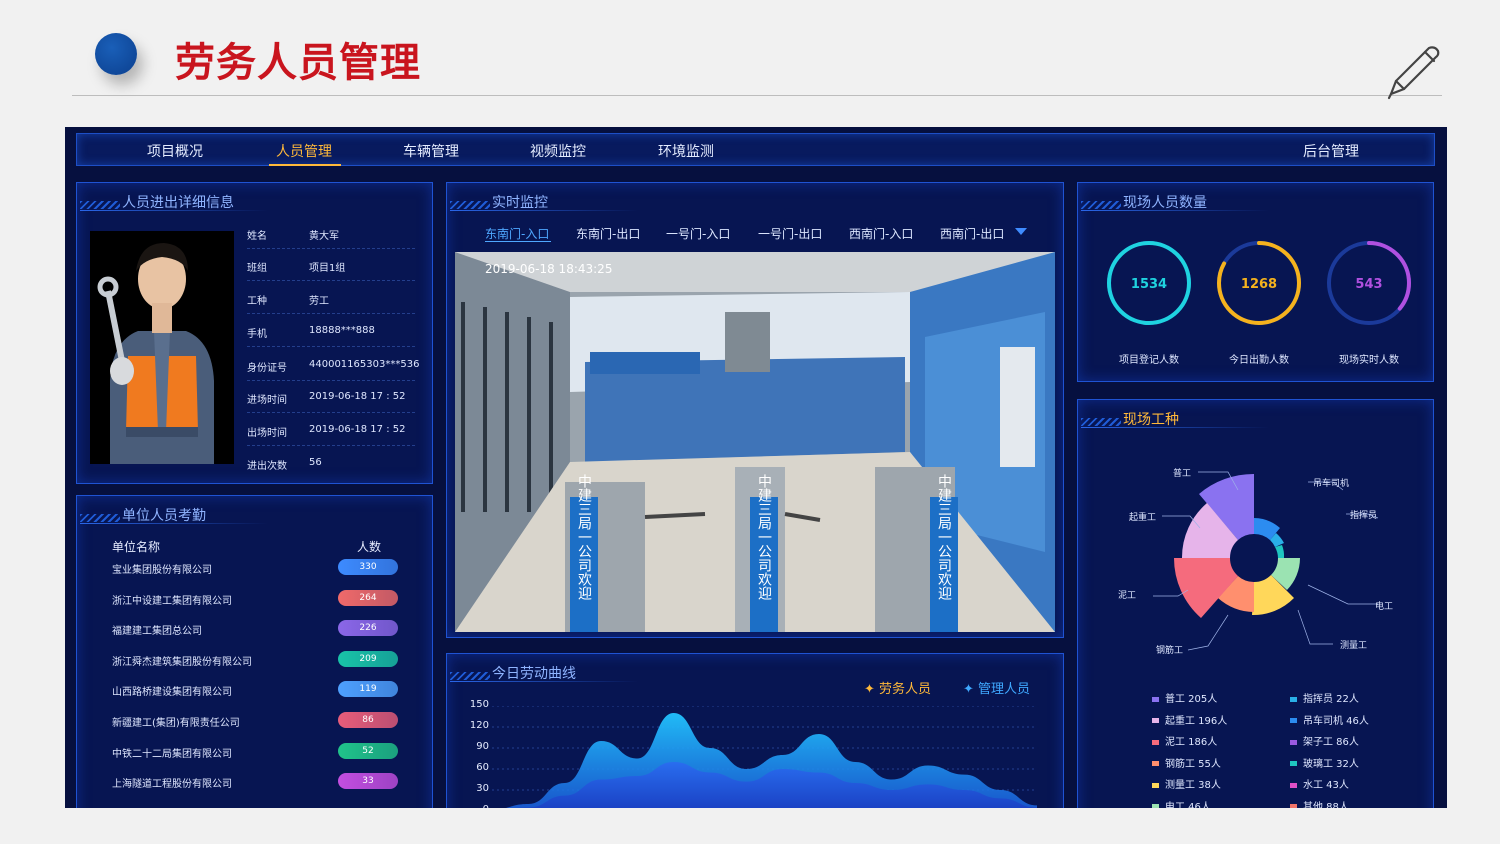  What do you see at coordinates (1384, 607) in the screenshot?
I see `pie-label-diangong: 电工` at bounding box center [1384, 607].